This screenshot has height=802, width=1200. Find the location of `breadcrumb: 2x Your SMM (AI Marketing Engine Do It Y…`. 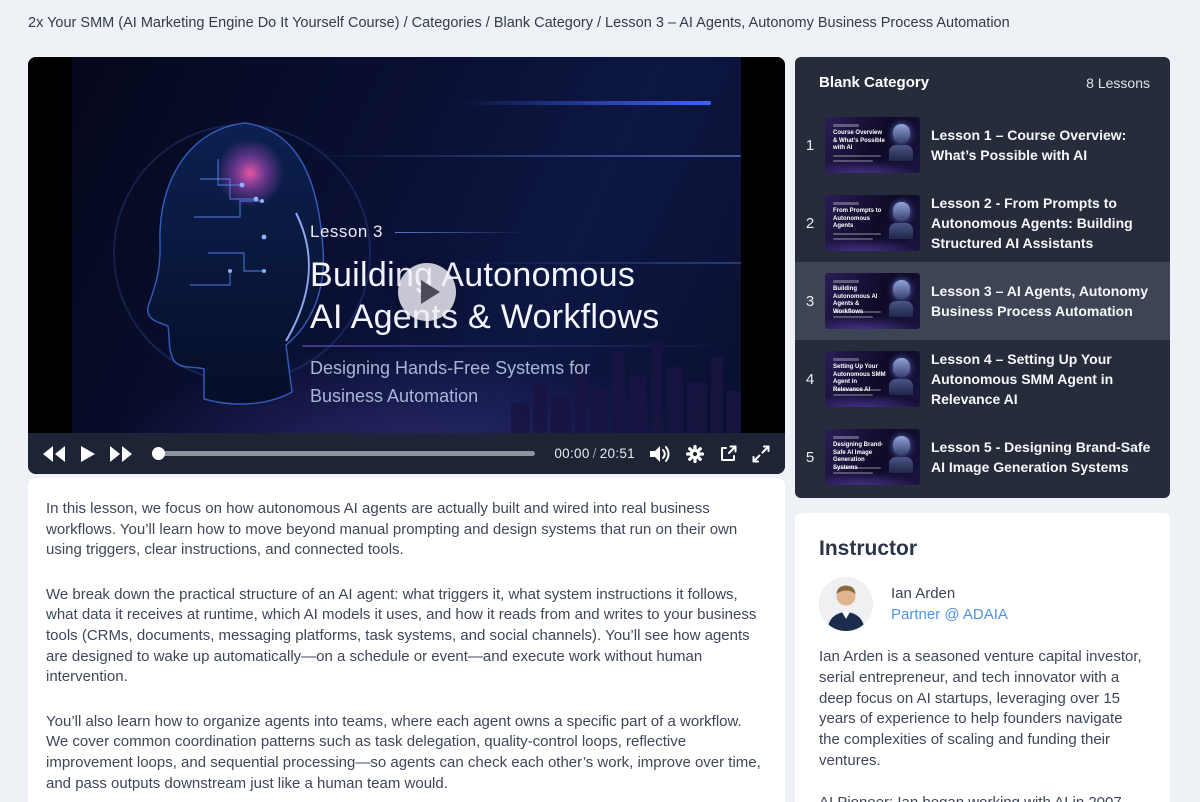

breadcrumb: 2x Your SMM (AI Marketing Engine Do It Y… is located at coordinates (519, 23).